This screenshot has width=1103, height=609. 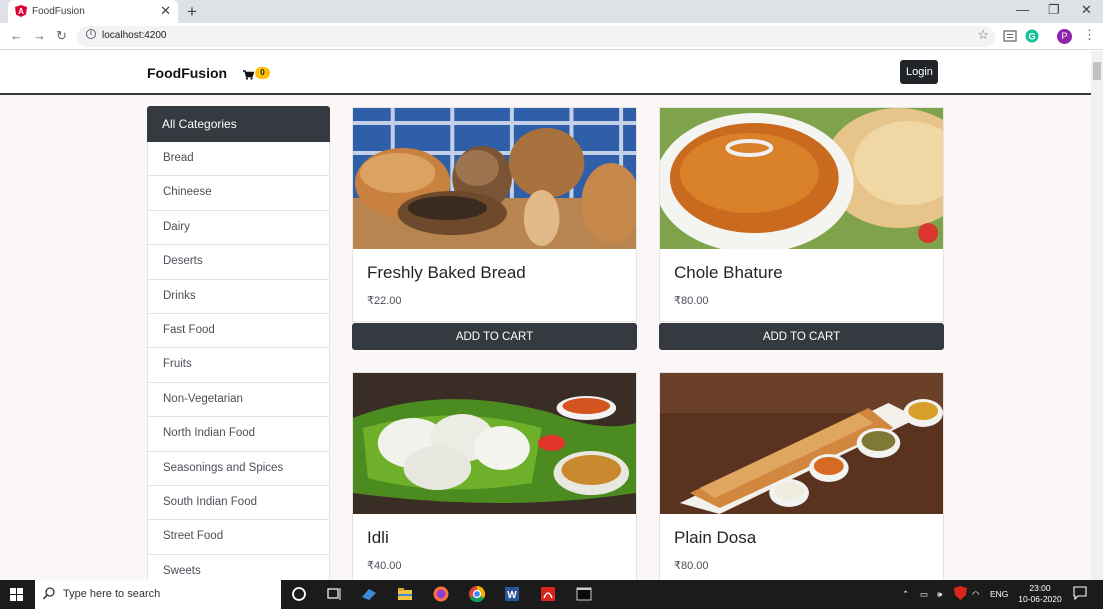 I want to click on browser-tabstrip: A FoodFusion ✕ + — ❐ ✕, so click(x=551, y=11).